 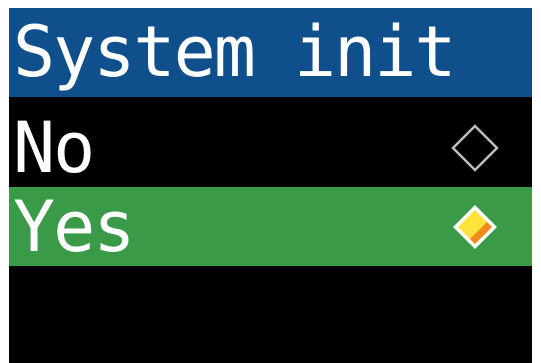 What do you see at coordinates (475, 148) in the screenshot?
I see `diamond-outline-icon` at bounding box center [475, 148].